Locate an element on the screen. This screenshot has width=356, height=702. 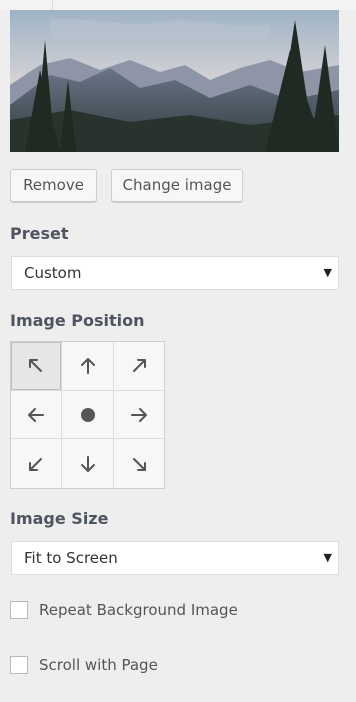
position-bottom-left-button is located at coordinates (36, 463).